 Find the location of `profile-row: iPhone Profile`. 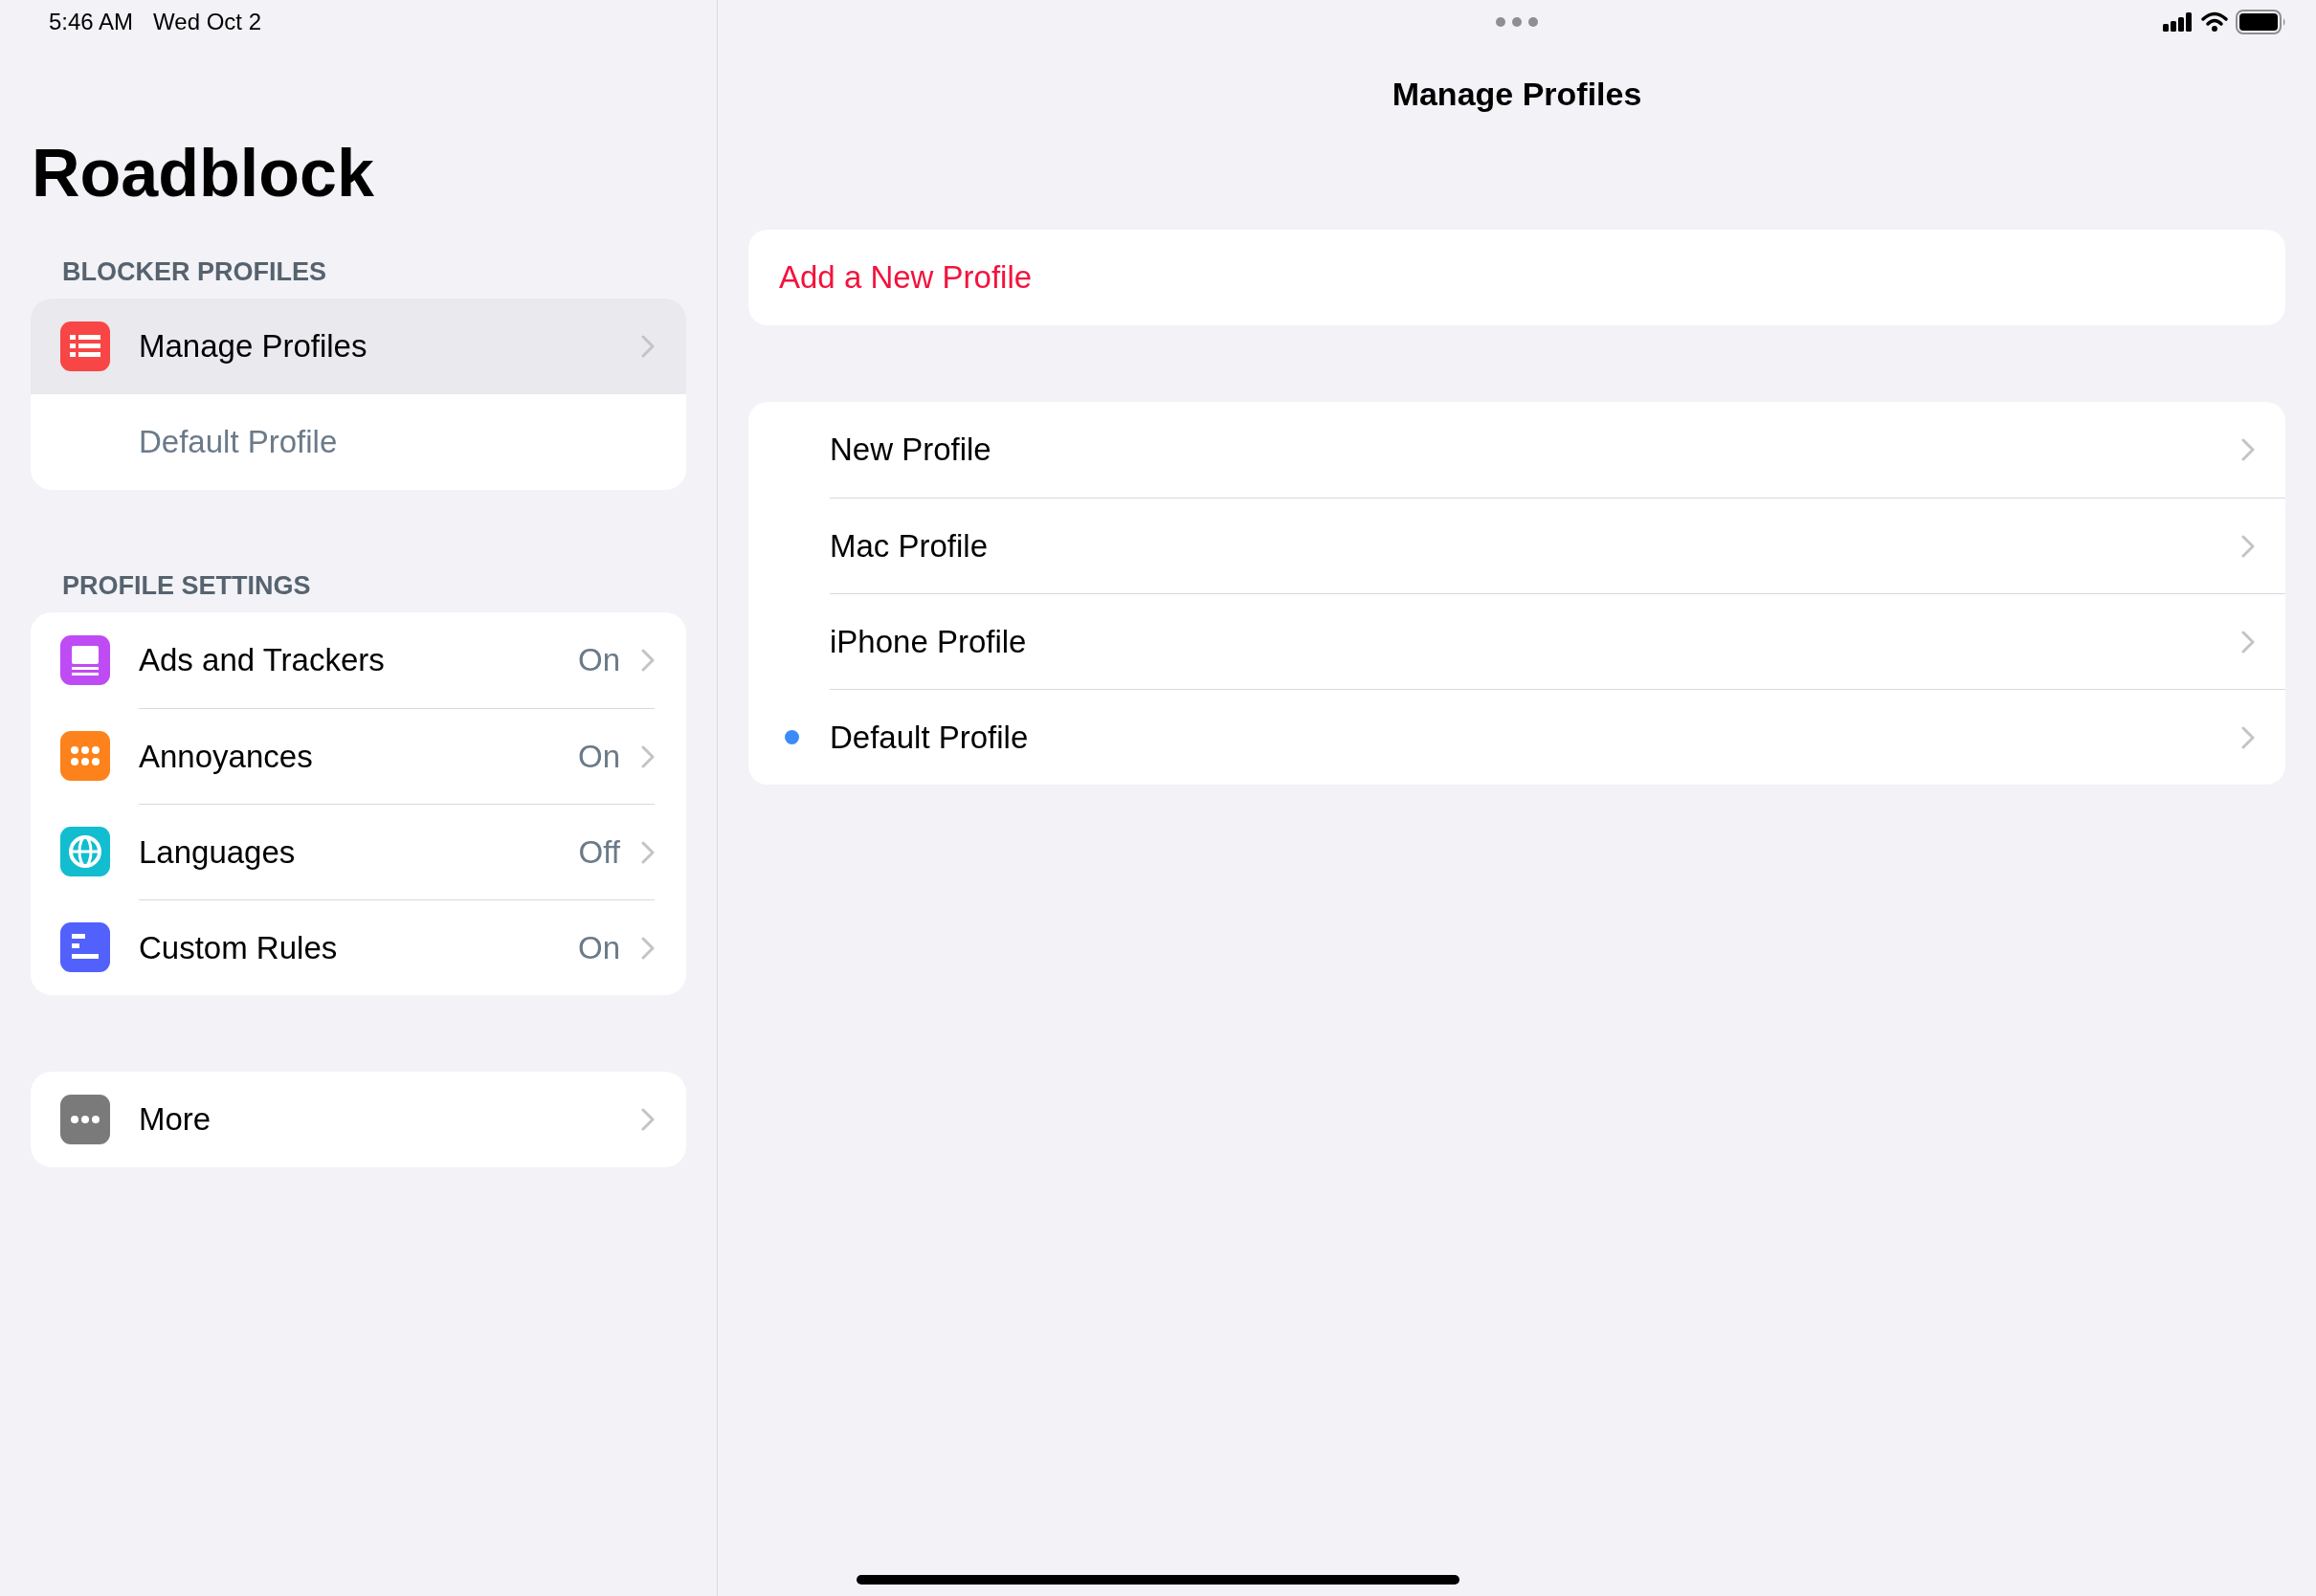

profile-row: iPhone Profile is located at coordinates (1516, 641).